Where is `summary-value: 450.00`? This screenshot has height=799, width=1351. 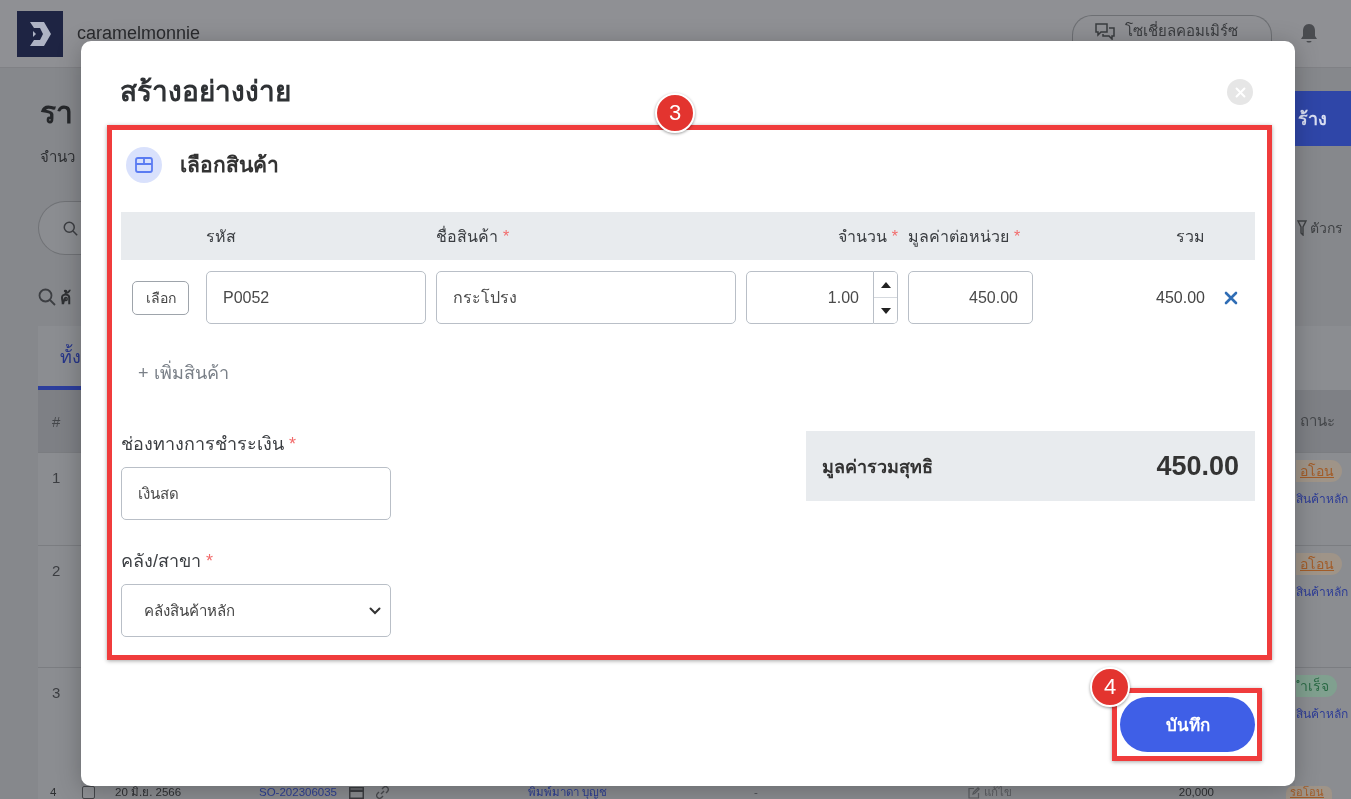 summary-value: 450.00 is located at coordinates (1197, 466).